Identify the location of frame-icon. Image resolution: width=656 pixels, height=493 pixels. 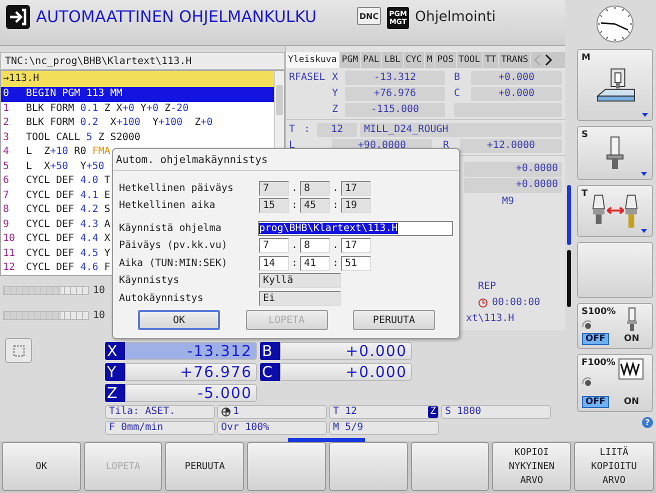
(19, 351).